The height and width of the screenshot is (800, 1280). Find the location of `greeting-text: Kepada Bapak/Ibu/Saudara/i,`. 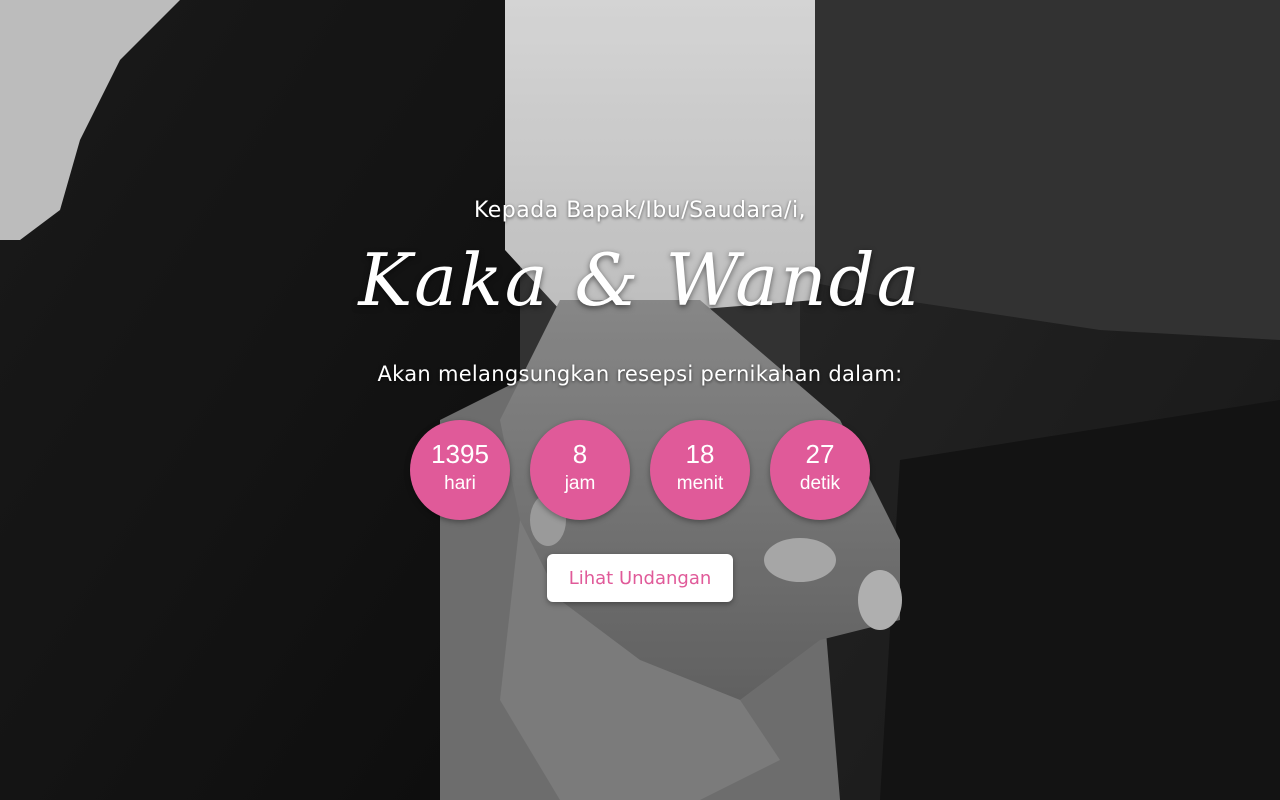

greeting-text: Kepada Bapak/Ibu/Saudara/i, is located at coordinates (640, 210).